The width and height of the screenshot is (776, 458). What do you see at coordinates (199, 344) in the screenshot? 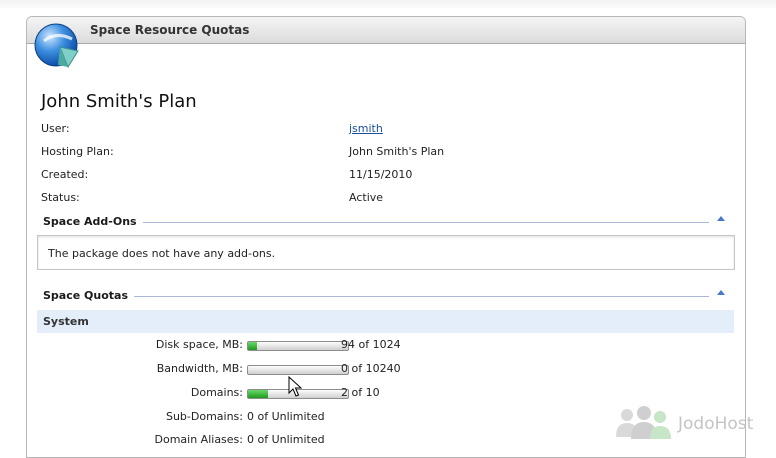
I see `quota-label: Disk space, MB:` at bounding box center [199, 344].